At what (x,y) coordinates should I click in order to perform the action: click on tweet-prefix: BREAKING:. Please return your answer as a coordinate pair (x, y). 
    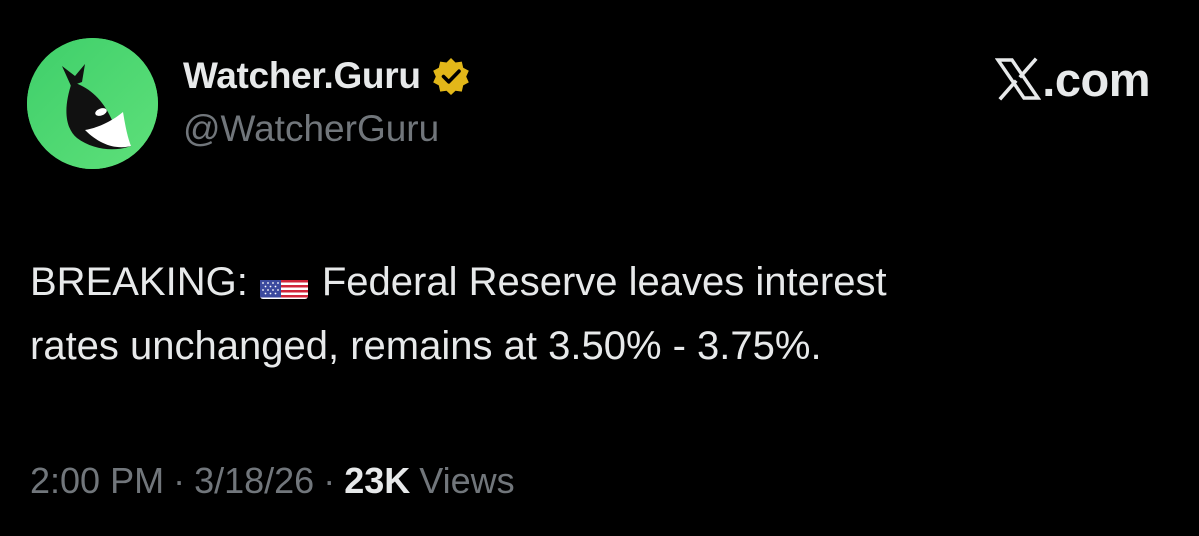
    Looking at the image, I should click on (139, 282).